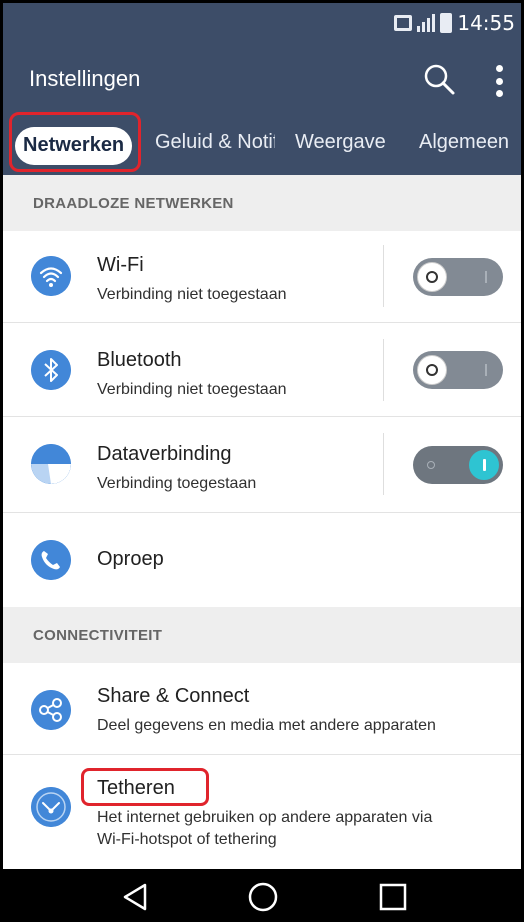 The height and width of the screenshot is (922, 524). I want to click on bluetooth-toggle, so click(458, 370).